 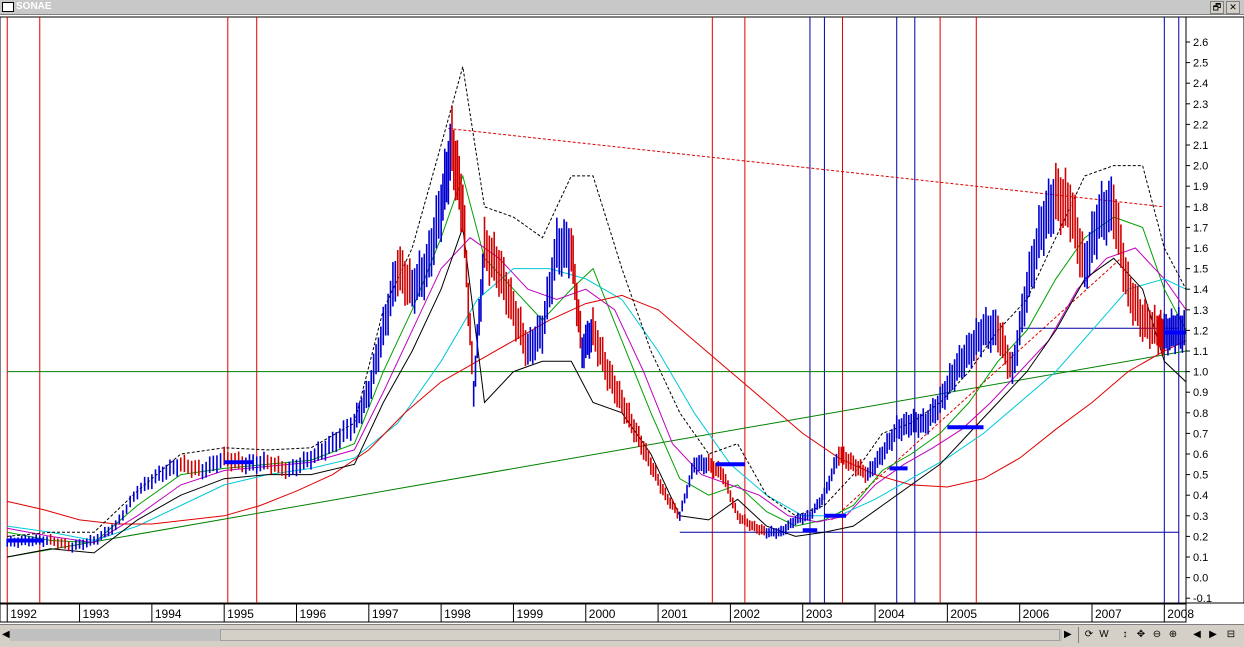 What do you see at coordinates (674, 614) in the screenshot?
I see `x-tick-label: 2001` at bounding box center [674, 614].